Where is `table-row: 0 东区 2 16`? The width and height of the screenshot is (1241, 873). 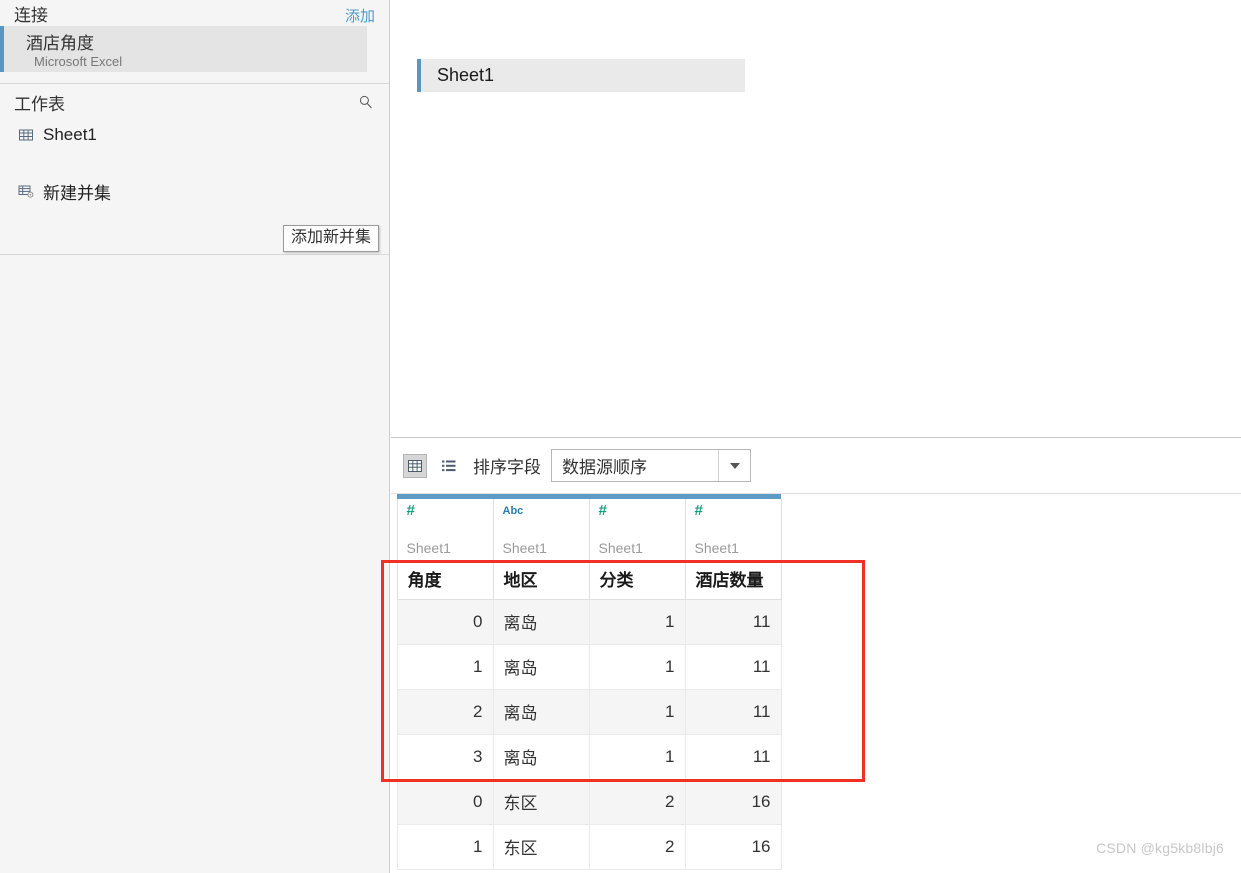
table-row: 0 东区 2 16 is located at coordinates (616, 801).